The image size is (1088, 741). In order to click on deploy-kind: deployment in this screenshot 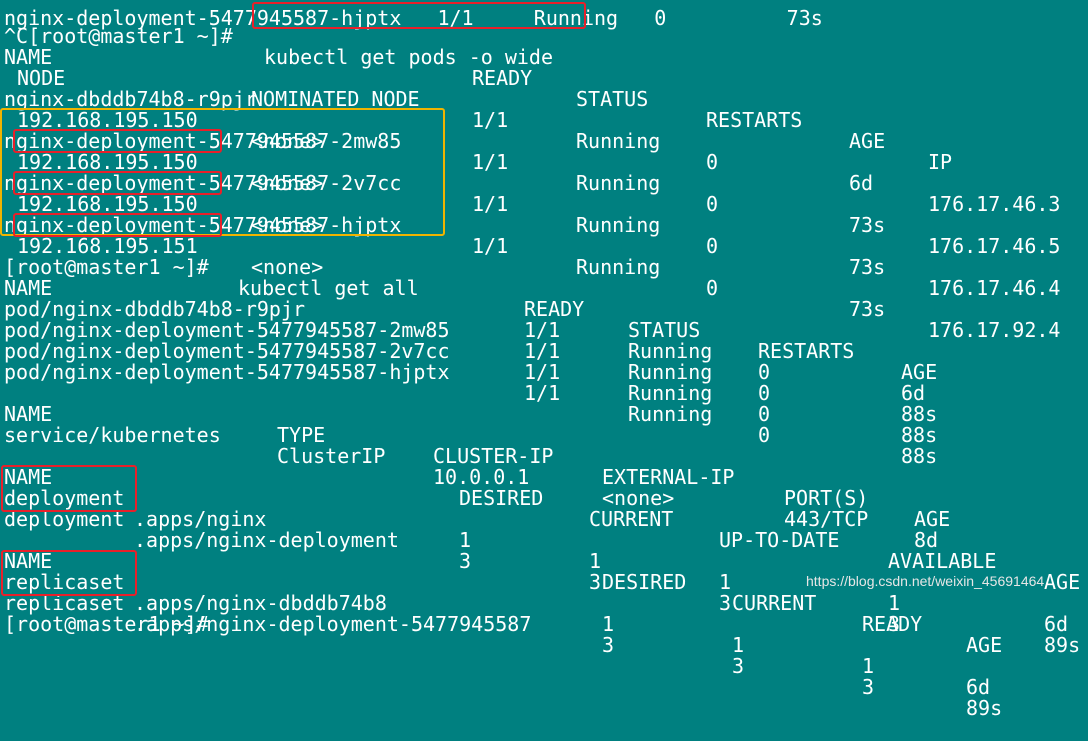, I will do `click(64, 519)`.